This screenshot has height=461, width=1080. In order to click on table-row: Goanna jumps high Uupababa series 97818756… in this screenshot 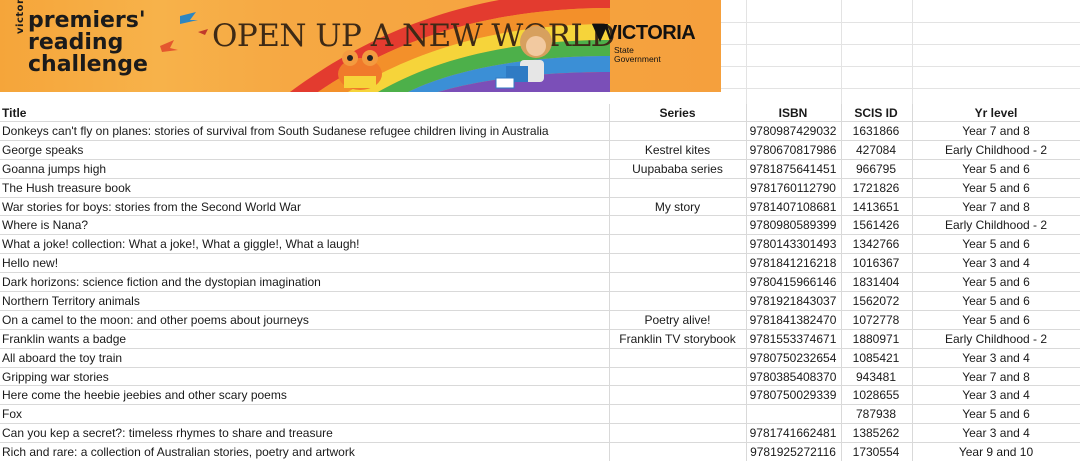, I will do `click(540, 169)`.